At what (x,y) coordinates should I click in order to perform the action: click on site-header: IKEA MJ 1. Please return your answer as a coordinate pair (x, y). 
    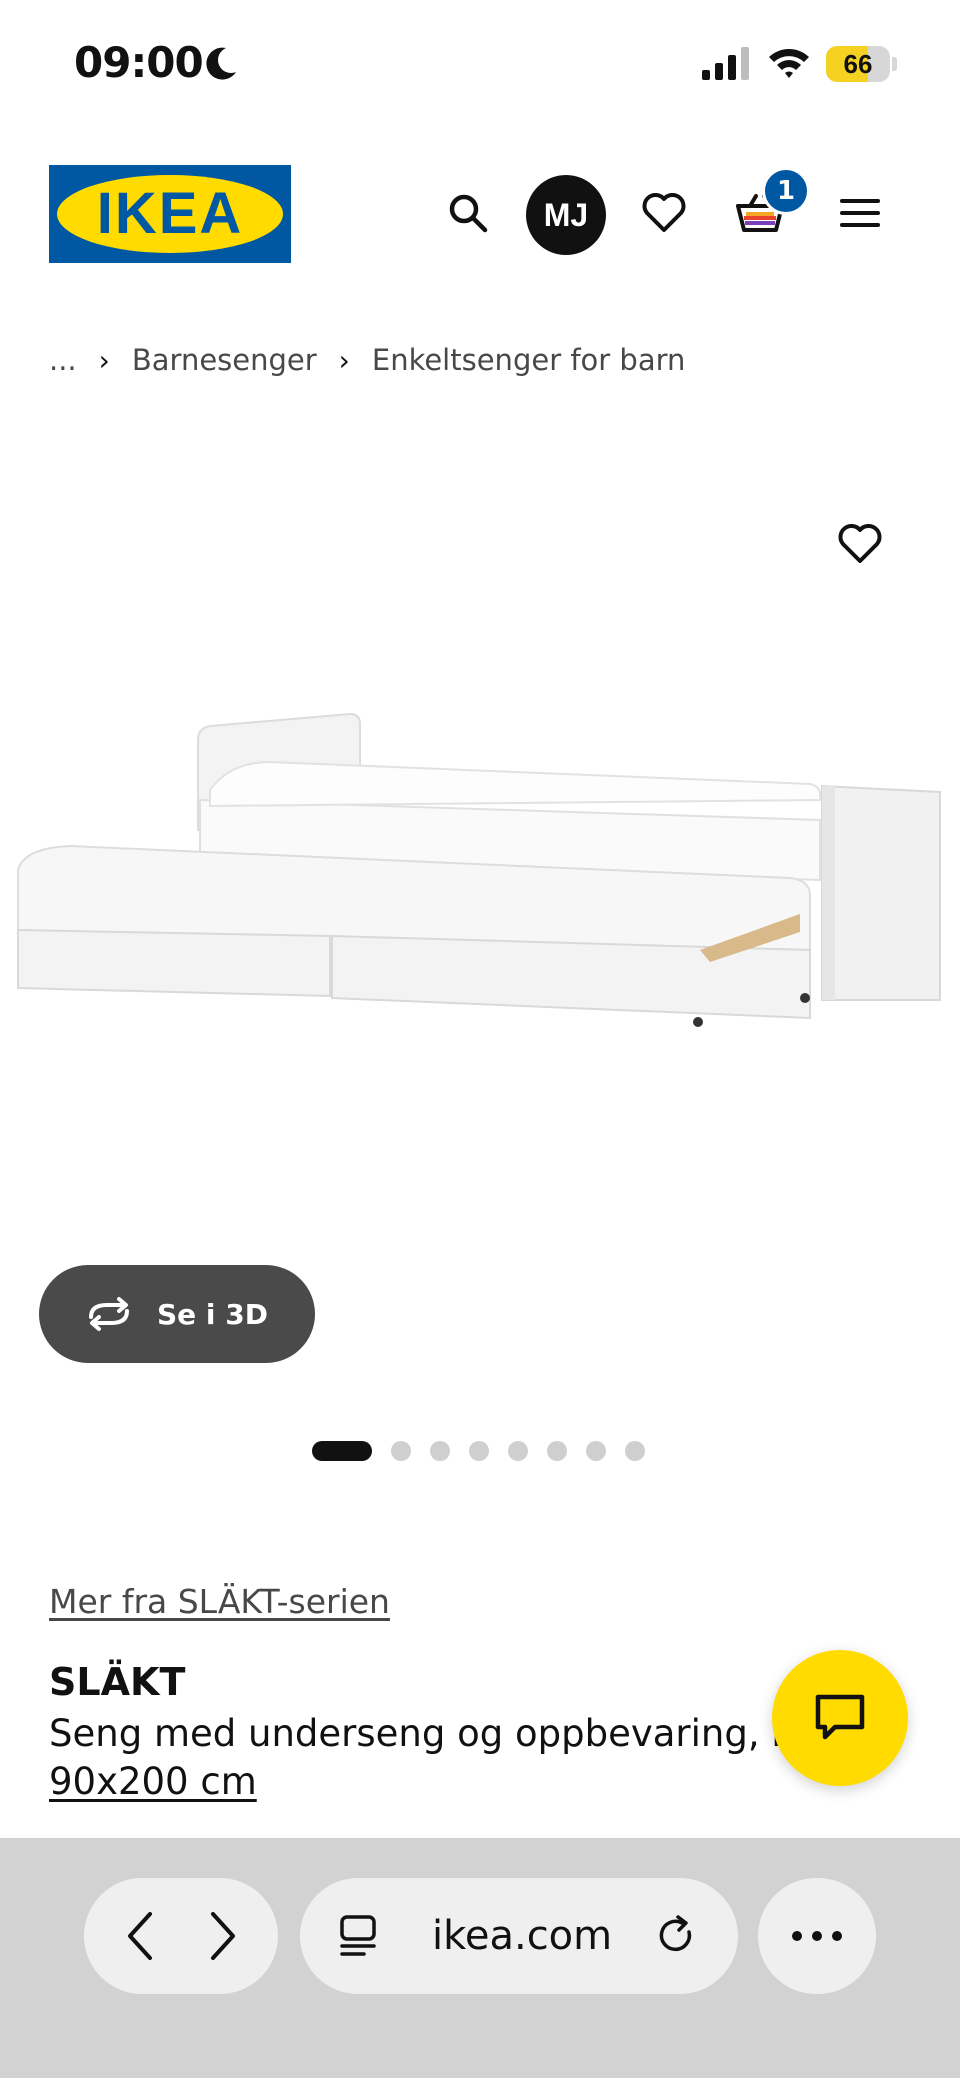
    Looking at the image, I should click on (480, 215).